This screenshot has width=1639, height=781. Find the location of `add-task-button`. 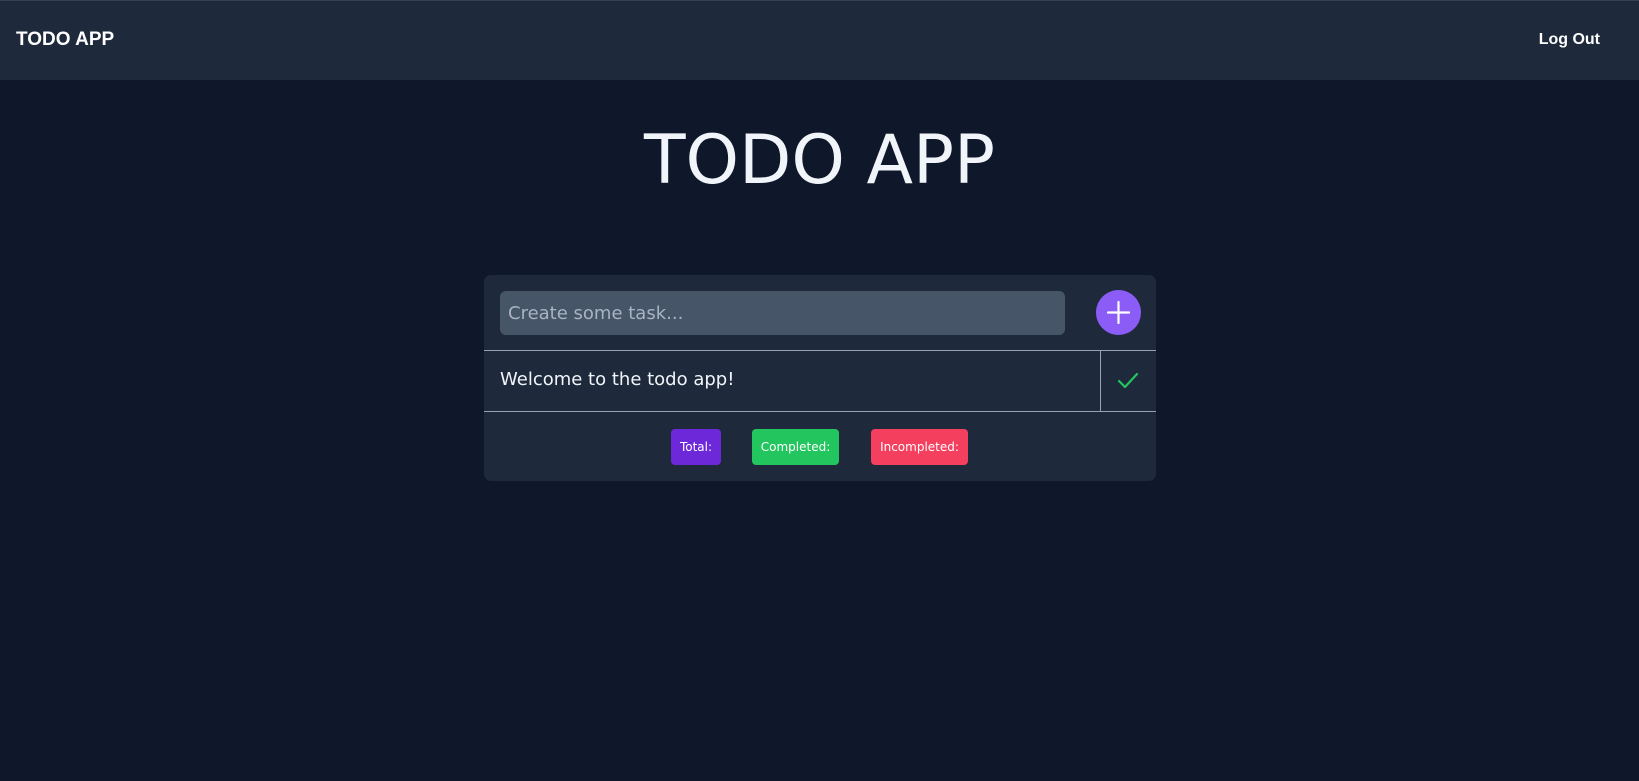

add-task-button is located at coordinates (1118, 312).